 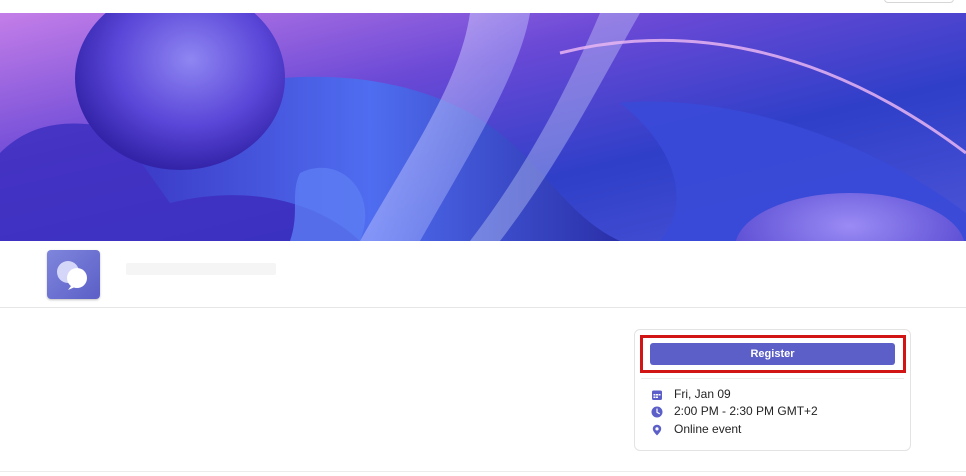 I want to click on calendar-icon, so click(x=657, y=394).